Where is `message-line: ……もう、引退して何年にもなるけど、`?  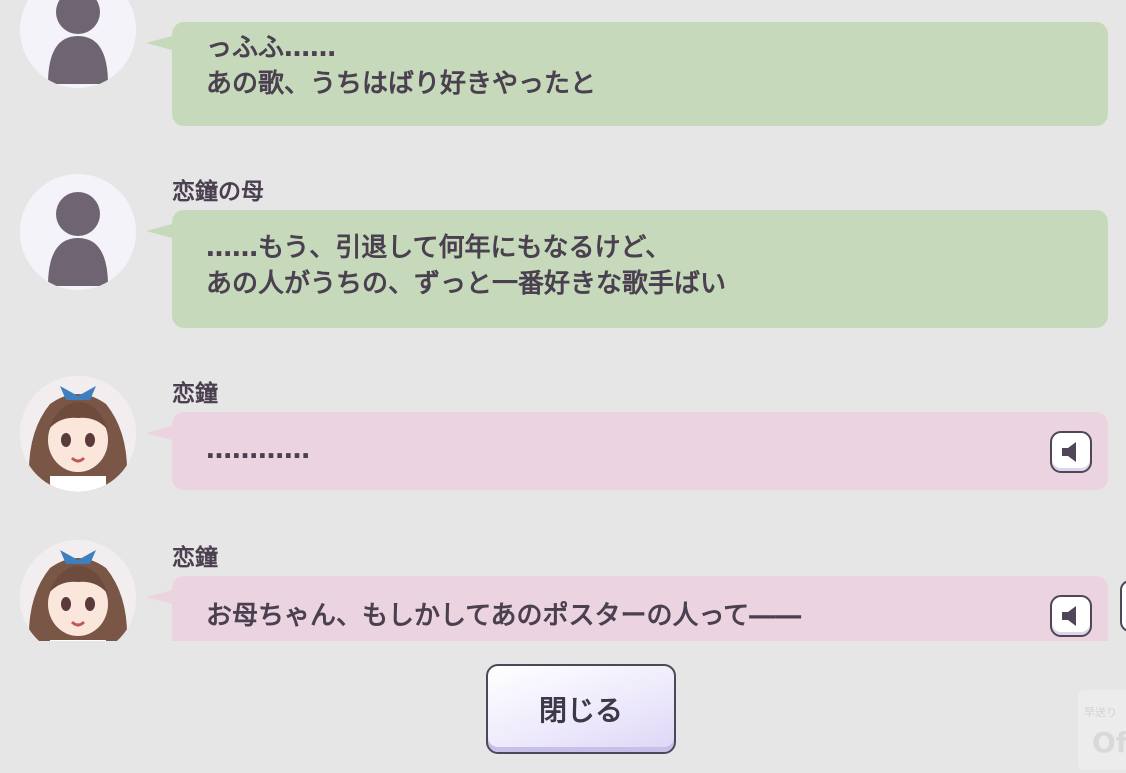 message-line: ……もう、引退して何年にもなるけど、 is located at coordinates (439, 248).